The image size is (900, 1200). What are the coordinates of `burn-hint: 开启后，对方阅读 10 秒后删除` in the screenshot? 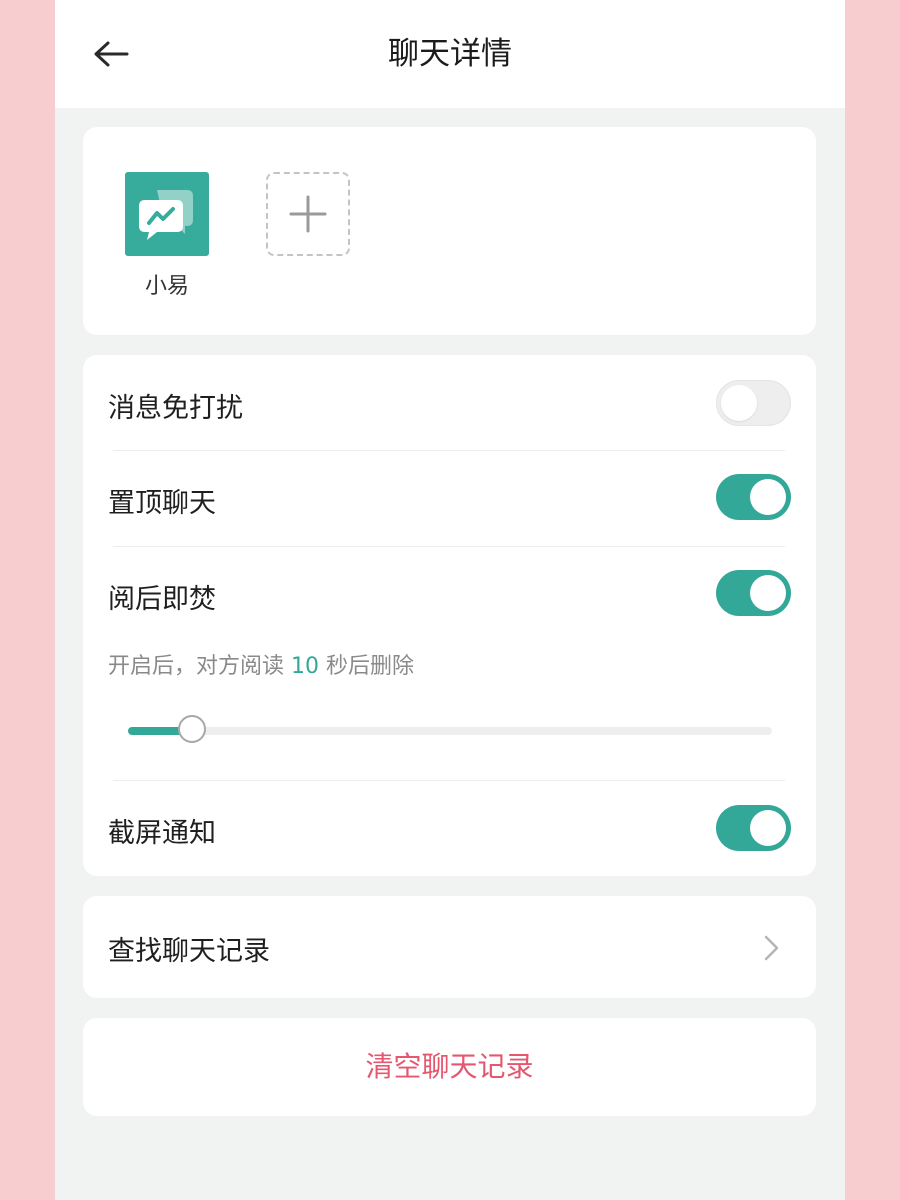 It's located at (261, 664).